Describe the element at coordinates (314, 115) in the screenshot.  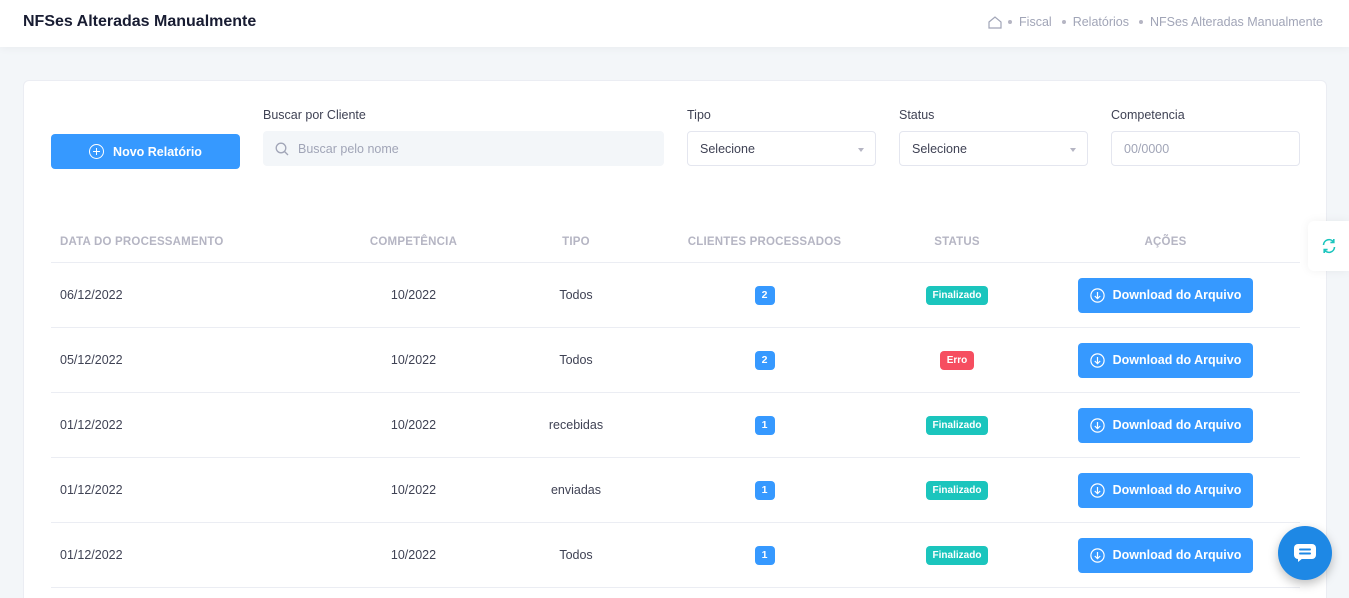
I see `search-label: Buscar por Cliente` at that location.